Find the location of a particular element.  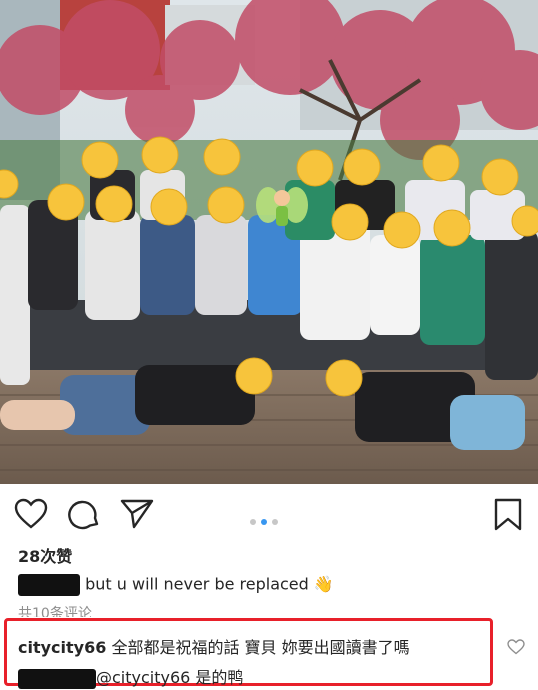

comment-mention: @citycity66 is located at coordinates (143, 677).